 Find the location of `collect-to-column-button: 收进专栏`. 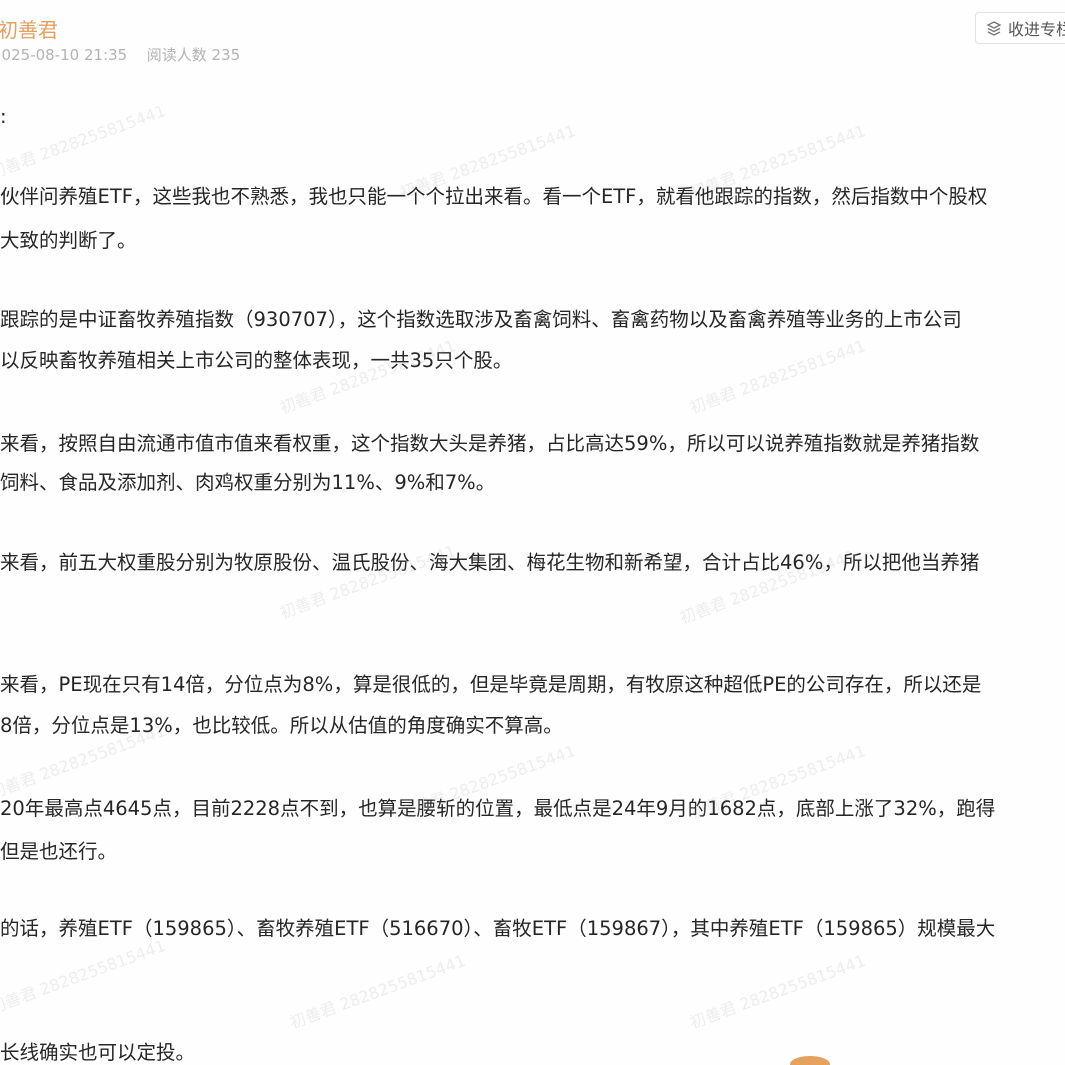

collect-to-column-button: 收进专栏 is located at coordinates (1020, 28).